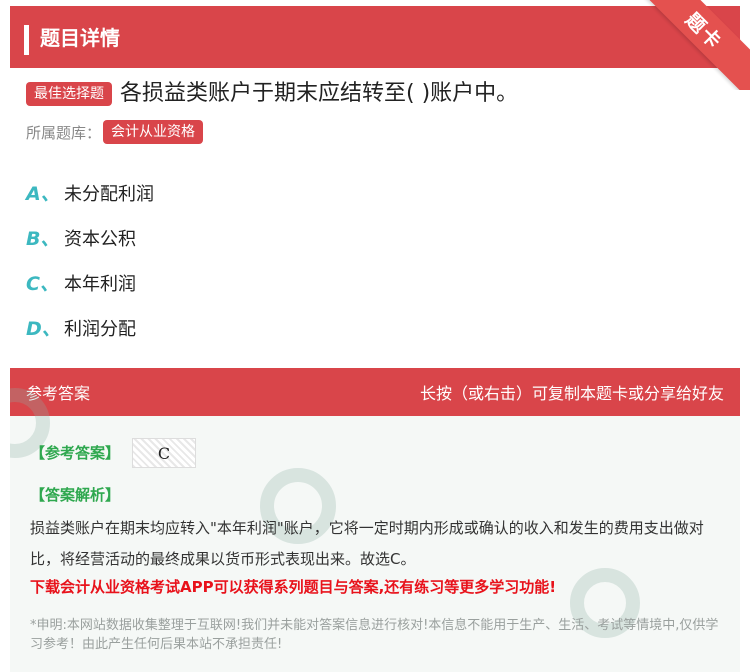 The height and width of the screenshot is (672, 750). Describe the element at coordinates (100, 239) in the screenshot. I see `option-text: 资本公积` at that location.